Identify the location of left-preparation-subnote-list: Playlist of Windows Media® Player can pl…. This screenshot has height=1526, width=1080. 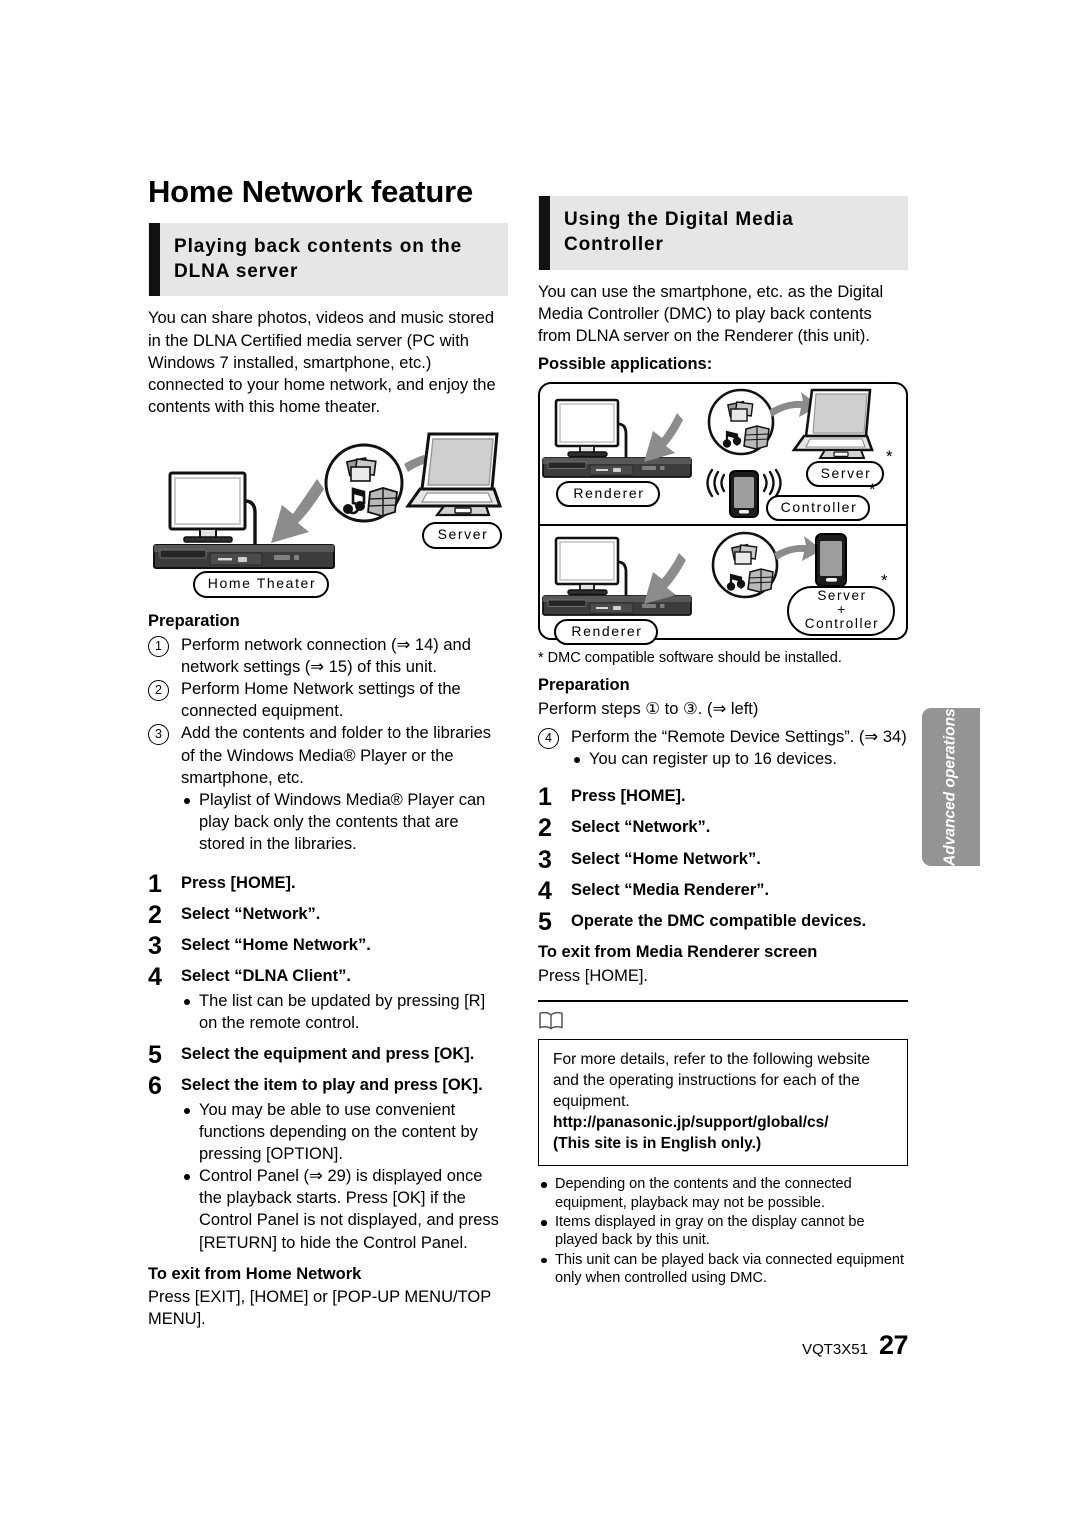
(344, 822).